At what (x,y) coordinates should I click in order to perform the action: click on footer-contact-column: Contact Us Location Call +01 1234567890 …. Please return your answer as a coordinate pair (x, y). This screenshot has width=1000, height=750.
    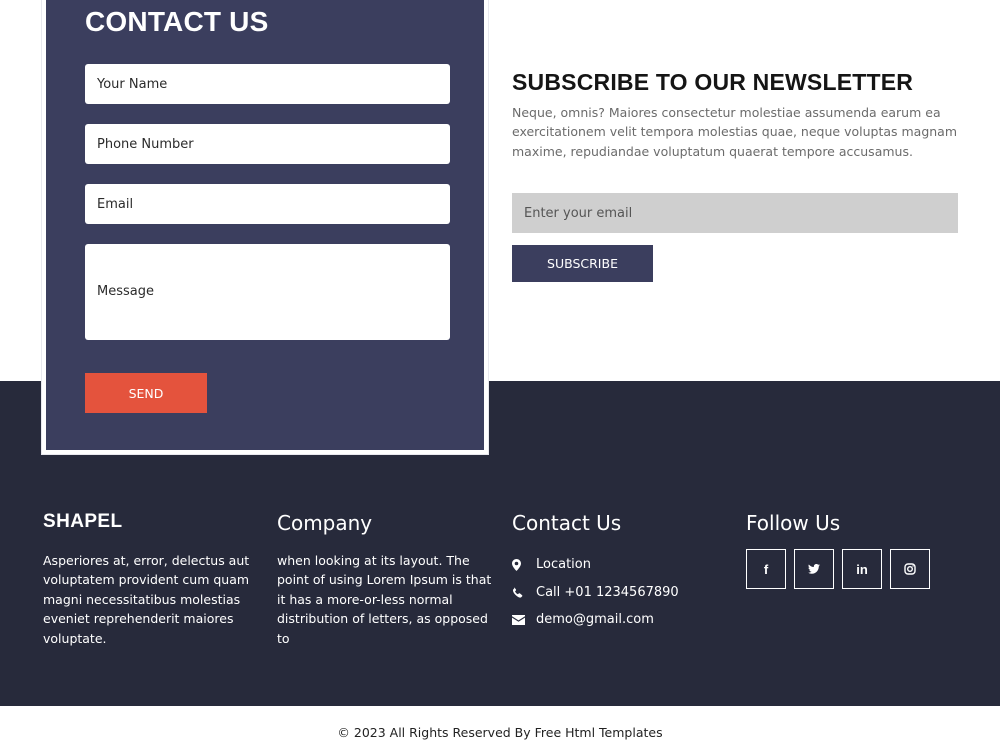
    Looking at the image, I should click on (595, 572).